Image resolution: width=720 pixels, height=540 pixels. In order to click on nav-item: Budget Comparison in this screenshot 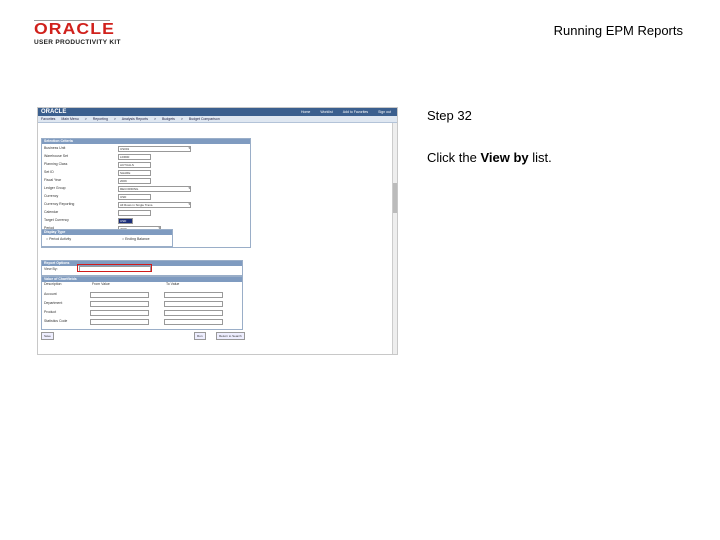, I will do `click(204, 119)`.